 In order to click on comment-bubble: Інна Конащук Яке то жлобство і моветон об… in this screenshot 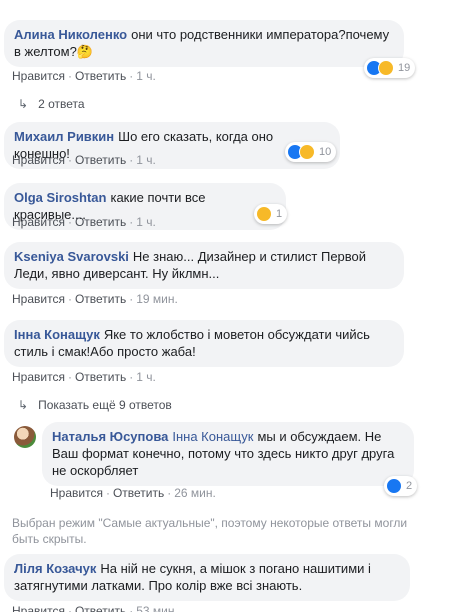, I will do `click(204, 343)`.